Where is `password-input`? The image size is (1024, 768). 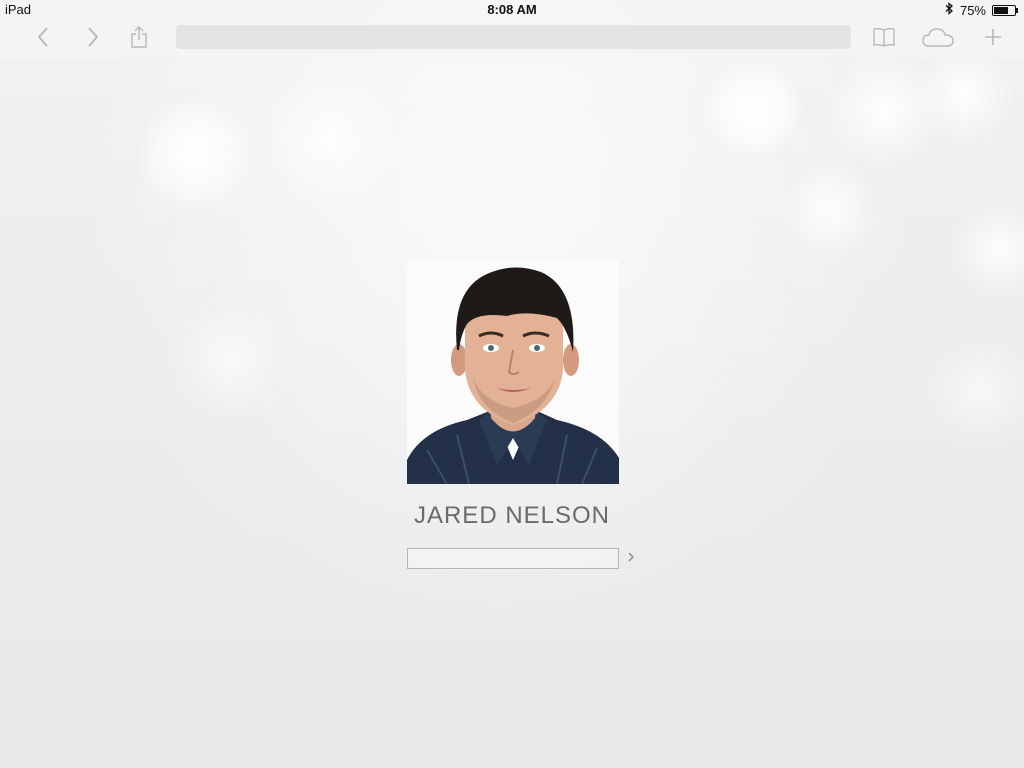 password-input is located at coordinates (513, 558).